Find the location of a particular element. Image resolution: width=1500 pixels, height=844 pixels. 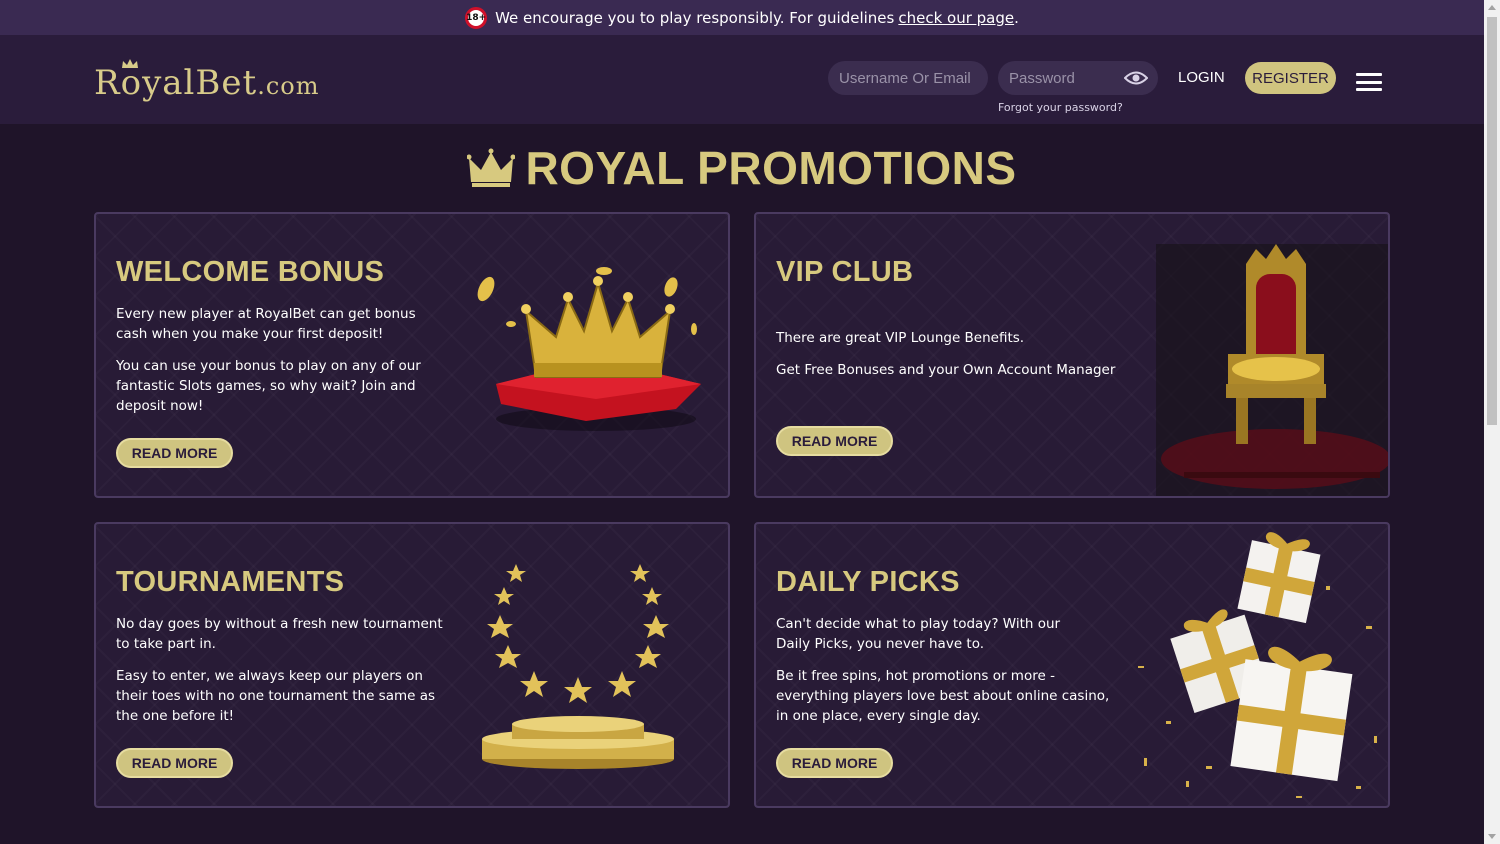

username-input is located at coordinates (908, 78).